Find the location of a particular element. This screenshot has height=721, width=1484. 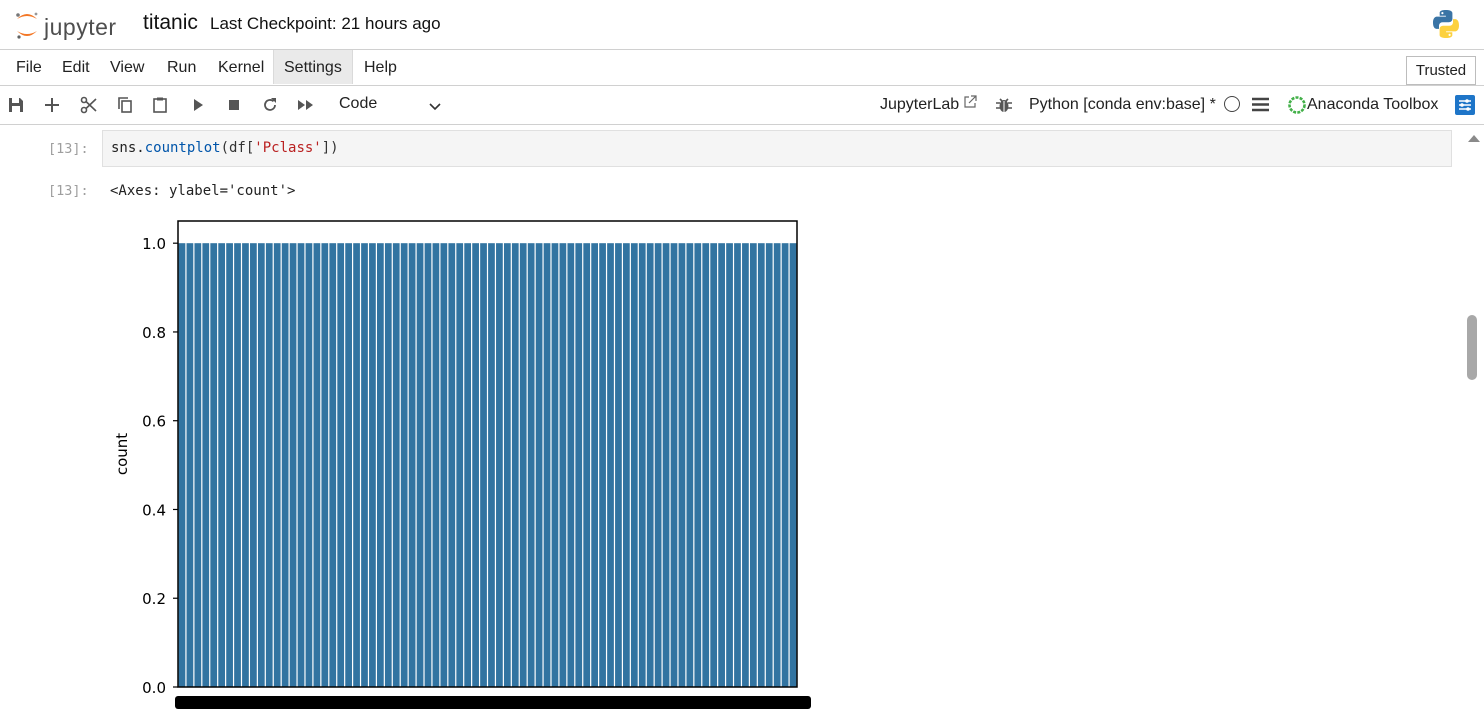

kernel-status-idle-icon is located at coordinates (1232, 104).